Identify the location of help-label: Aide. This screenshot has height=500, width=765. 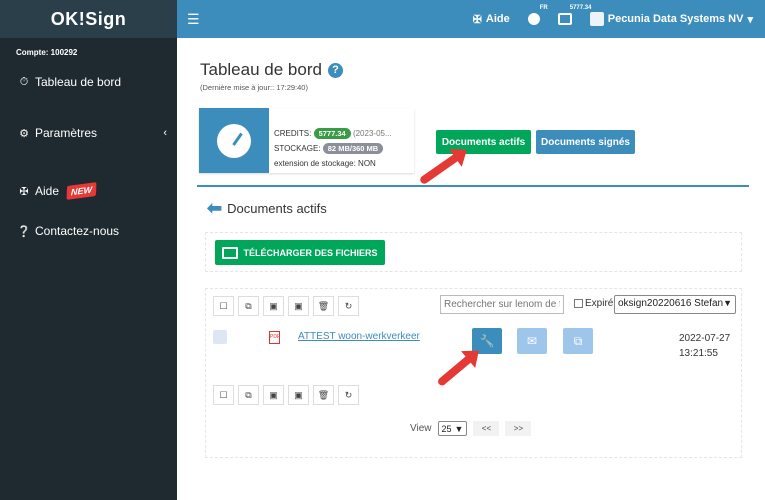
(497, 19).